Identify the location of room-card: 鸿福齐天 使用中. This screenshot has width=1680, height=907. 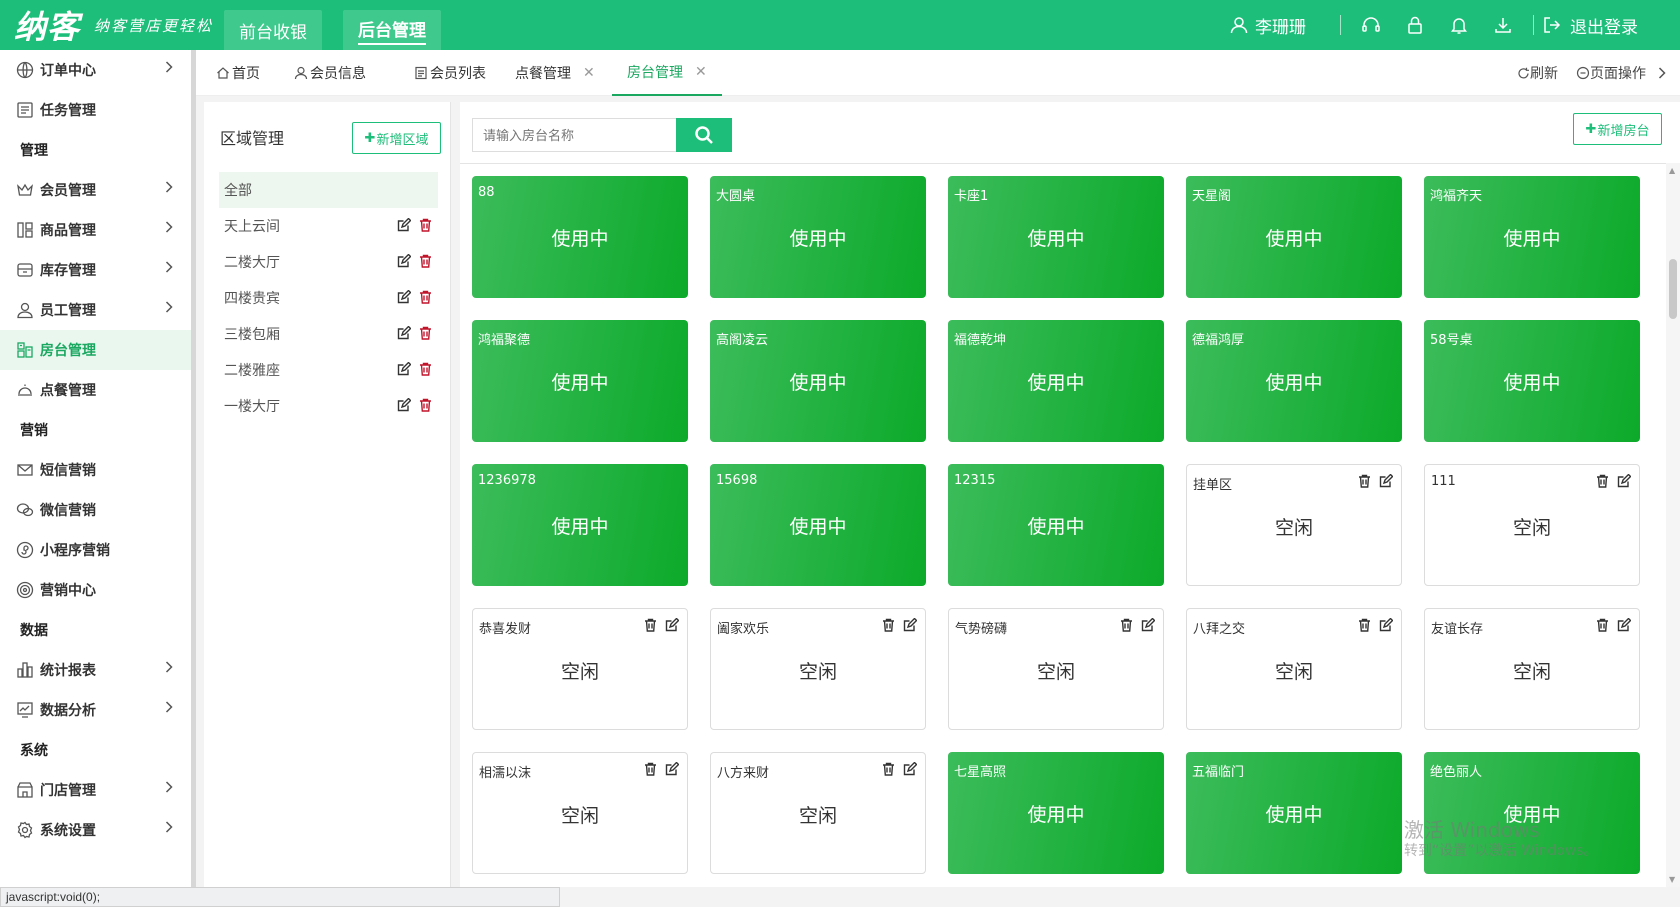
(1532, 237).